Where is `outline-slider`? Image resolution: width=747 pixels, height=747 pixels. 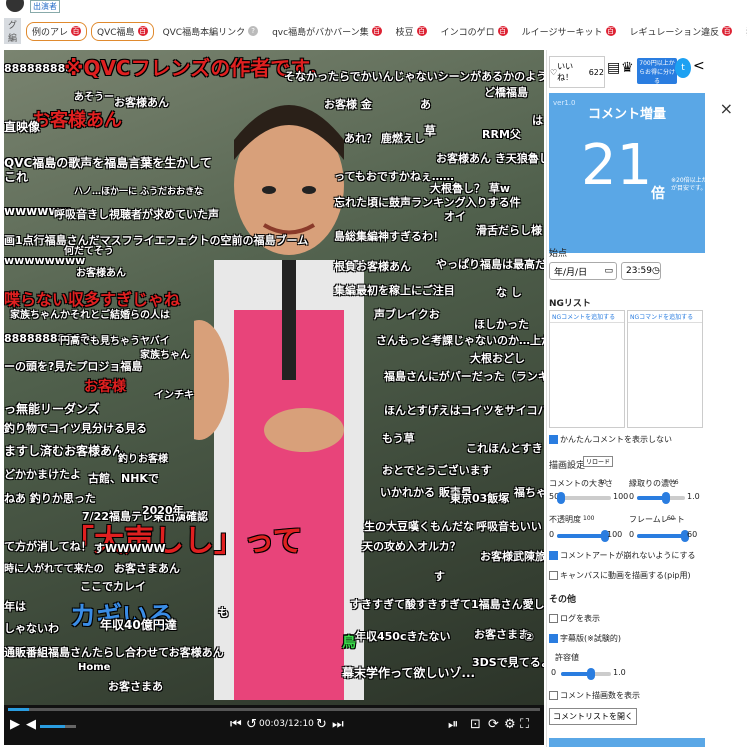 outline-slider is located at coordinates (661, 498).